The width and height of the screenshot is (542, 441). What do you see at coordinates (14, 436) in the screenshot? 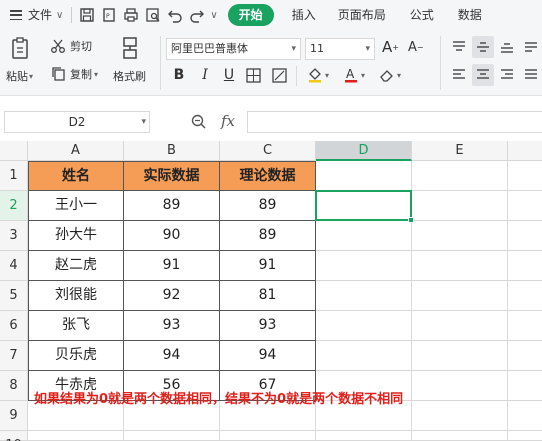
I see `row-header-10: 10` at bounding box center [14, 436].